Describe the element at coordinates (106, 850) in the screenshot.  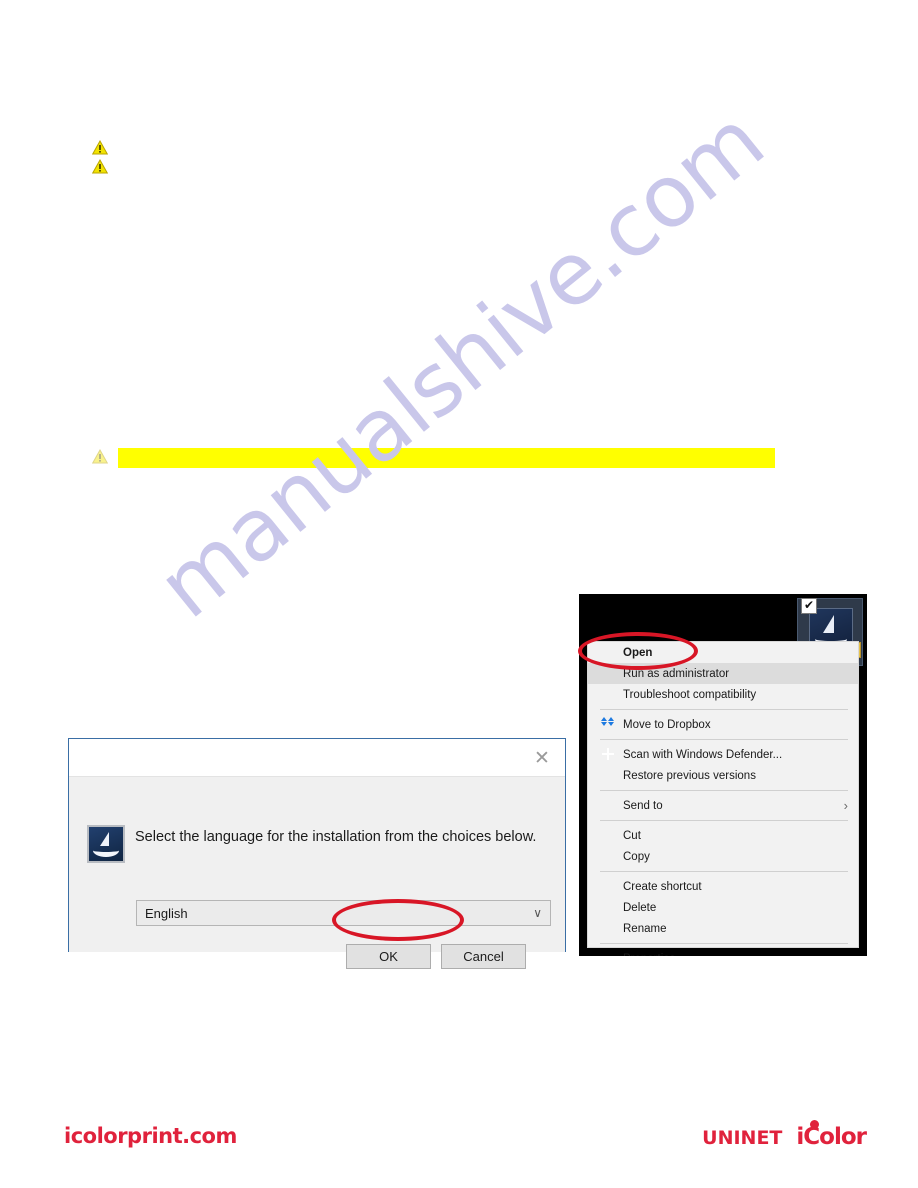
I see `swoosh-shape` at that location.